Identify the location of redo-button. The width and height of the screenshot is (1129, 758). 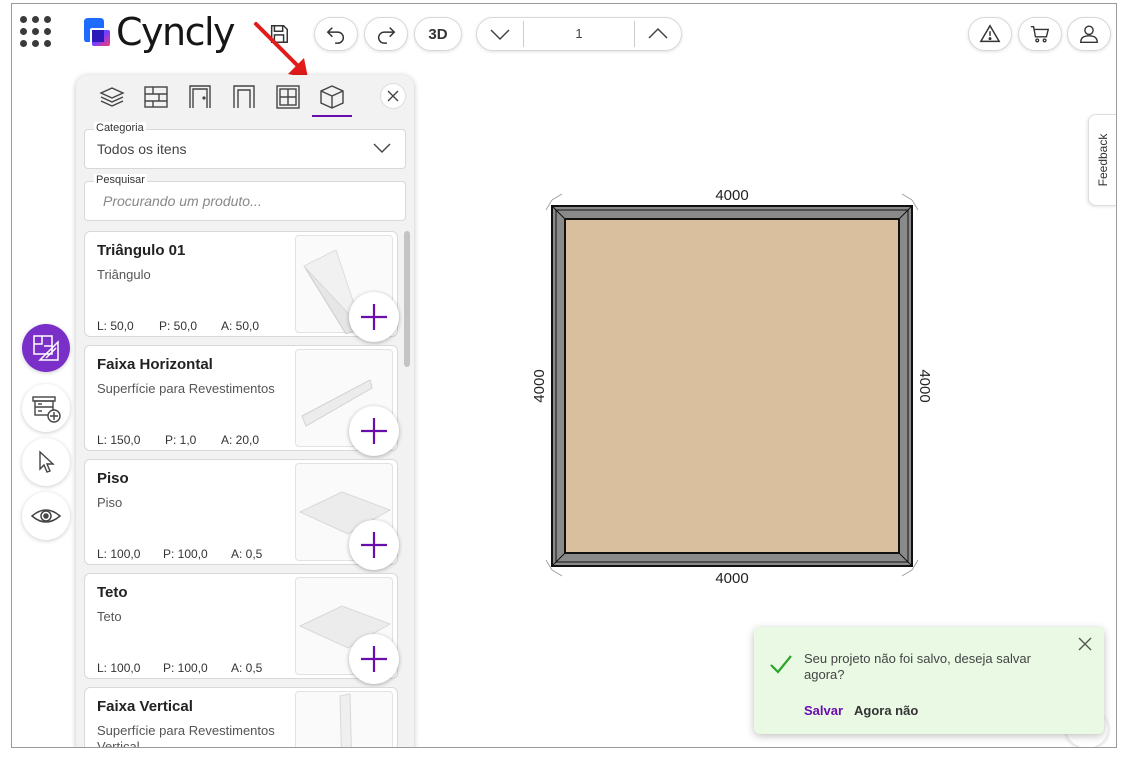
(386, 34).